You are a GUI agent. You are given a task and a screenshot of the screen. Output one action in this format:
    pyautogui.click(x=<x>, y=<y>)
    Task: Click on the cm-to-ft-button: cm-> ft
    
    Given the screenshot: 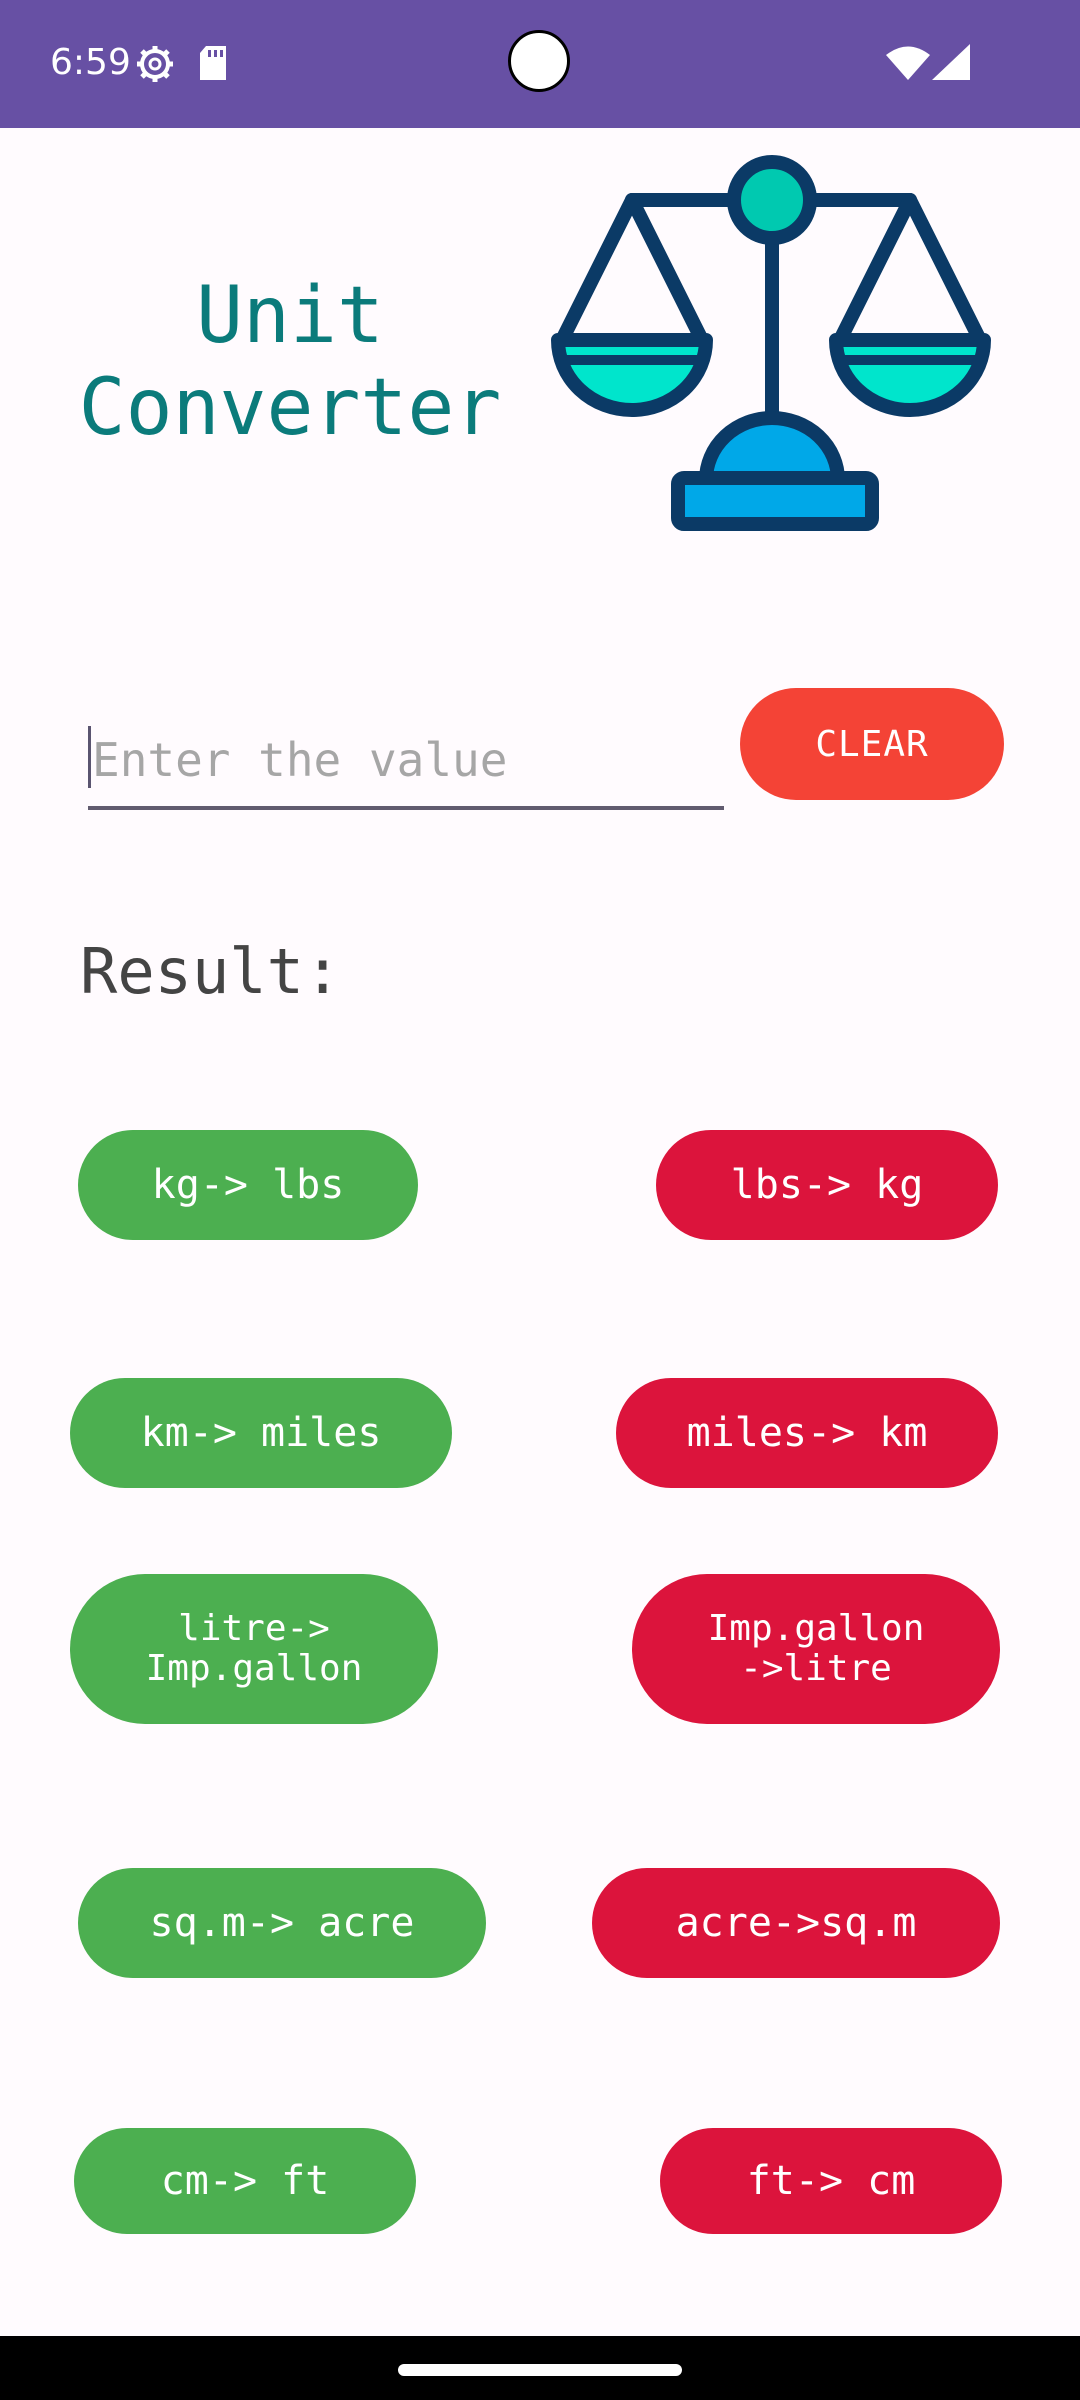 What is the action you would take?
    pyautogui.click(x=245, y=2181)
    